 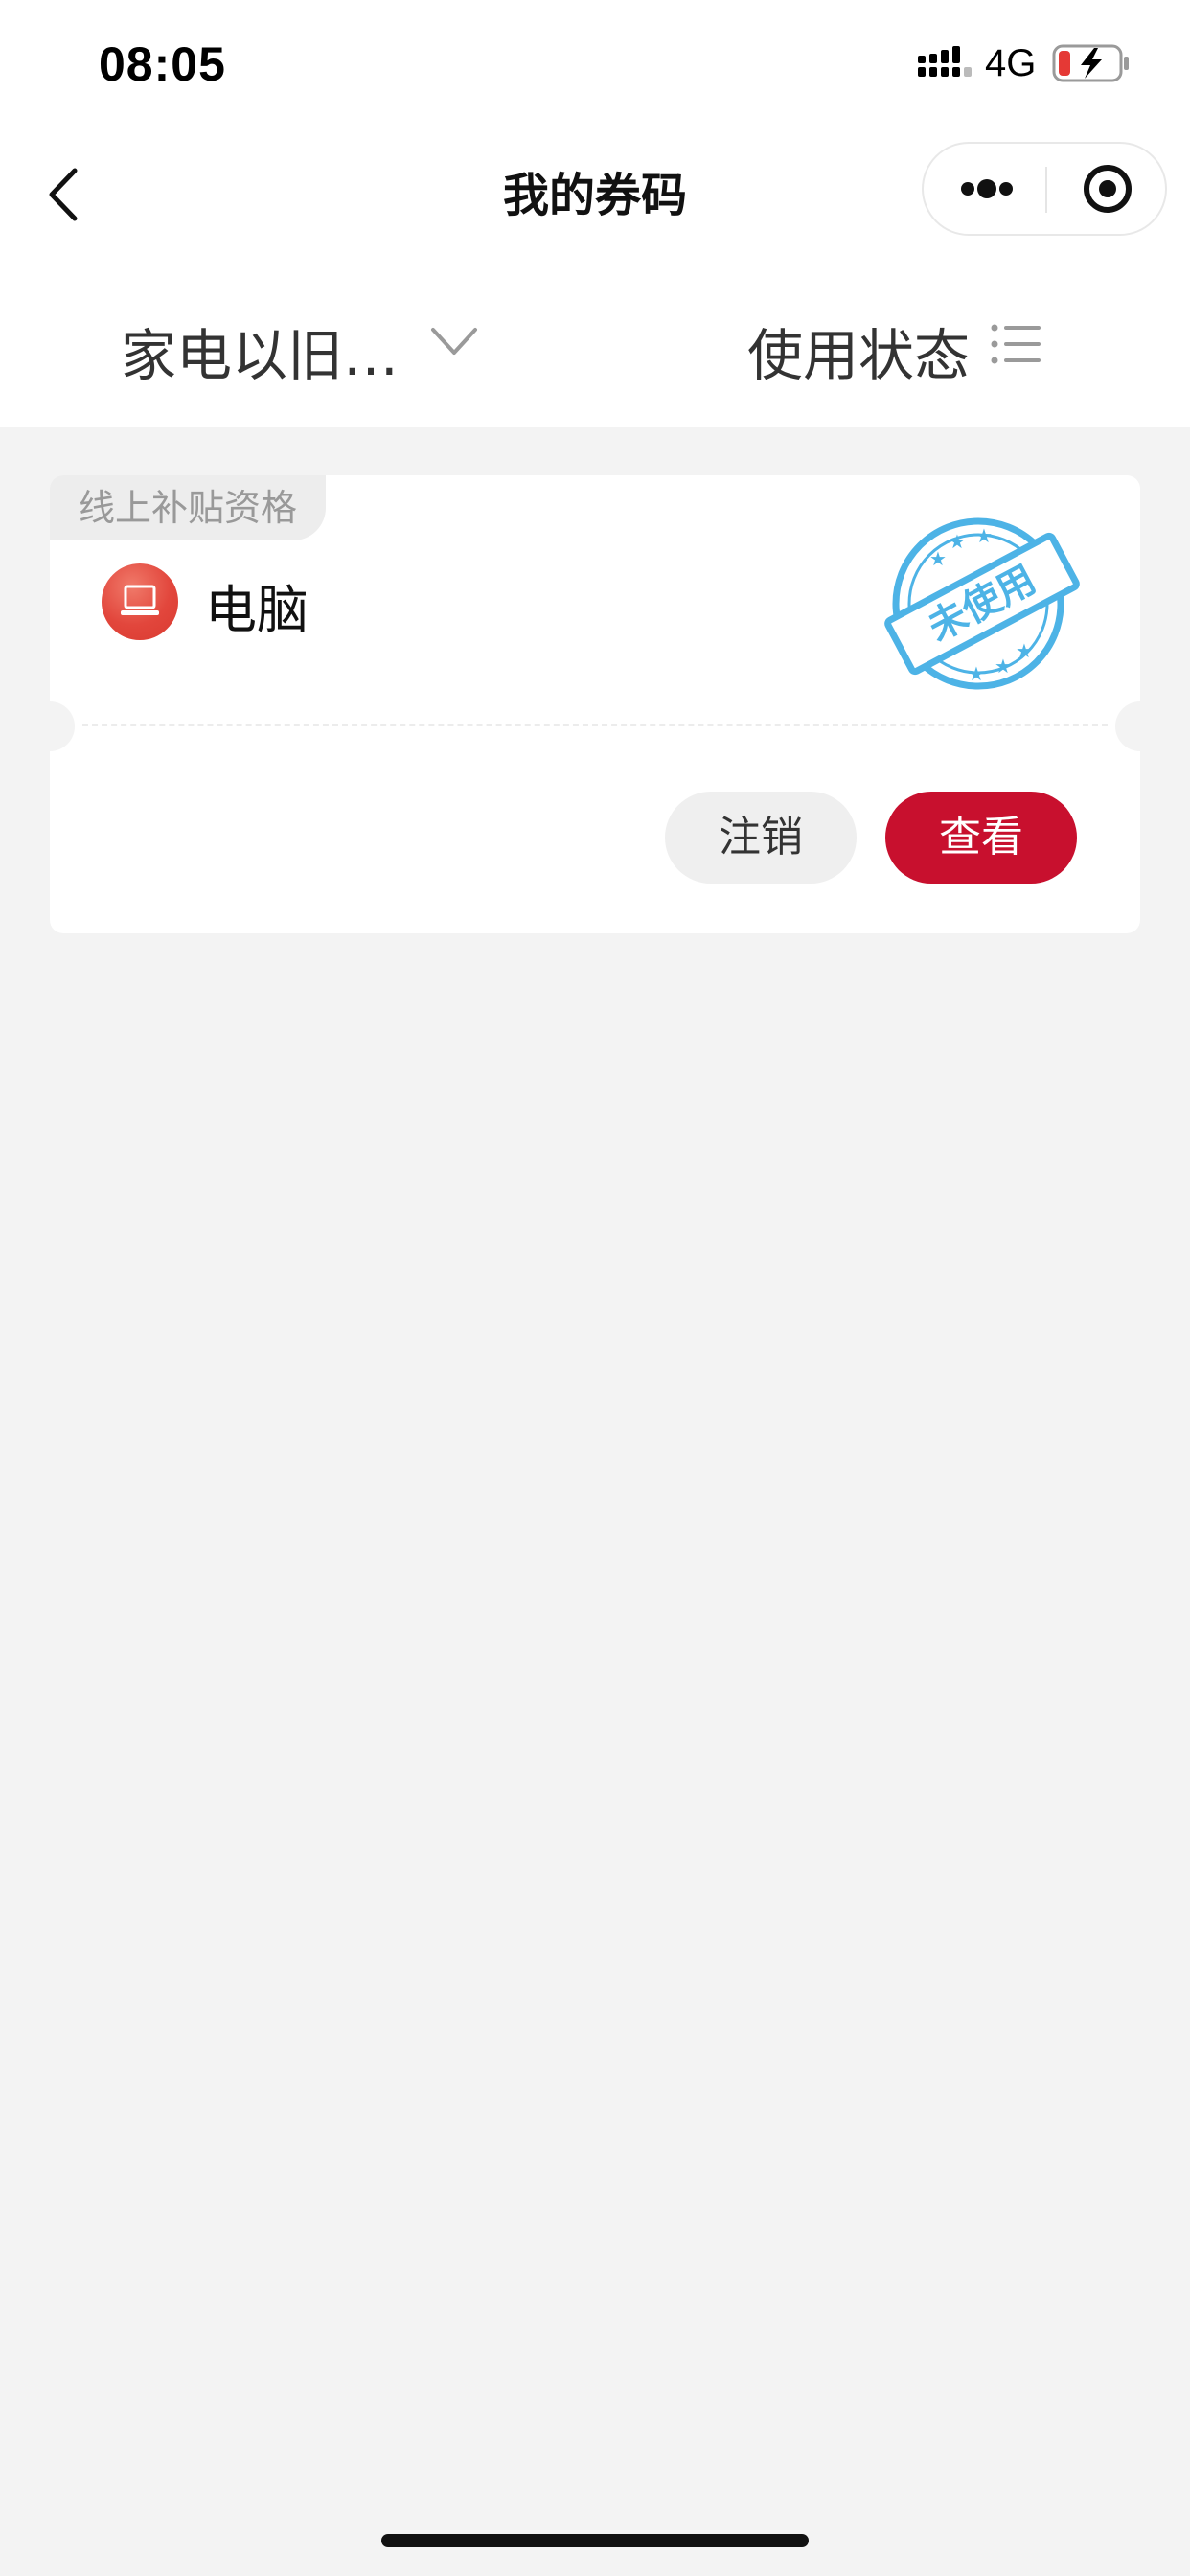 What do you see at coordinates (188, 508) in the screenshot?
I see `coupon-tag: 线上补贴资格` at bounding box center [188, 508].